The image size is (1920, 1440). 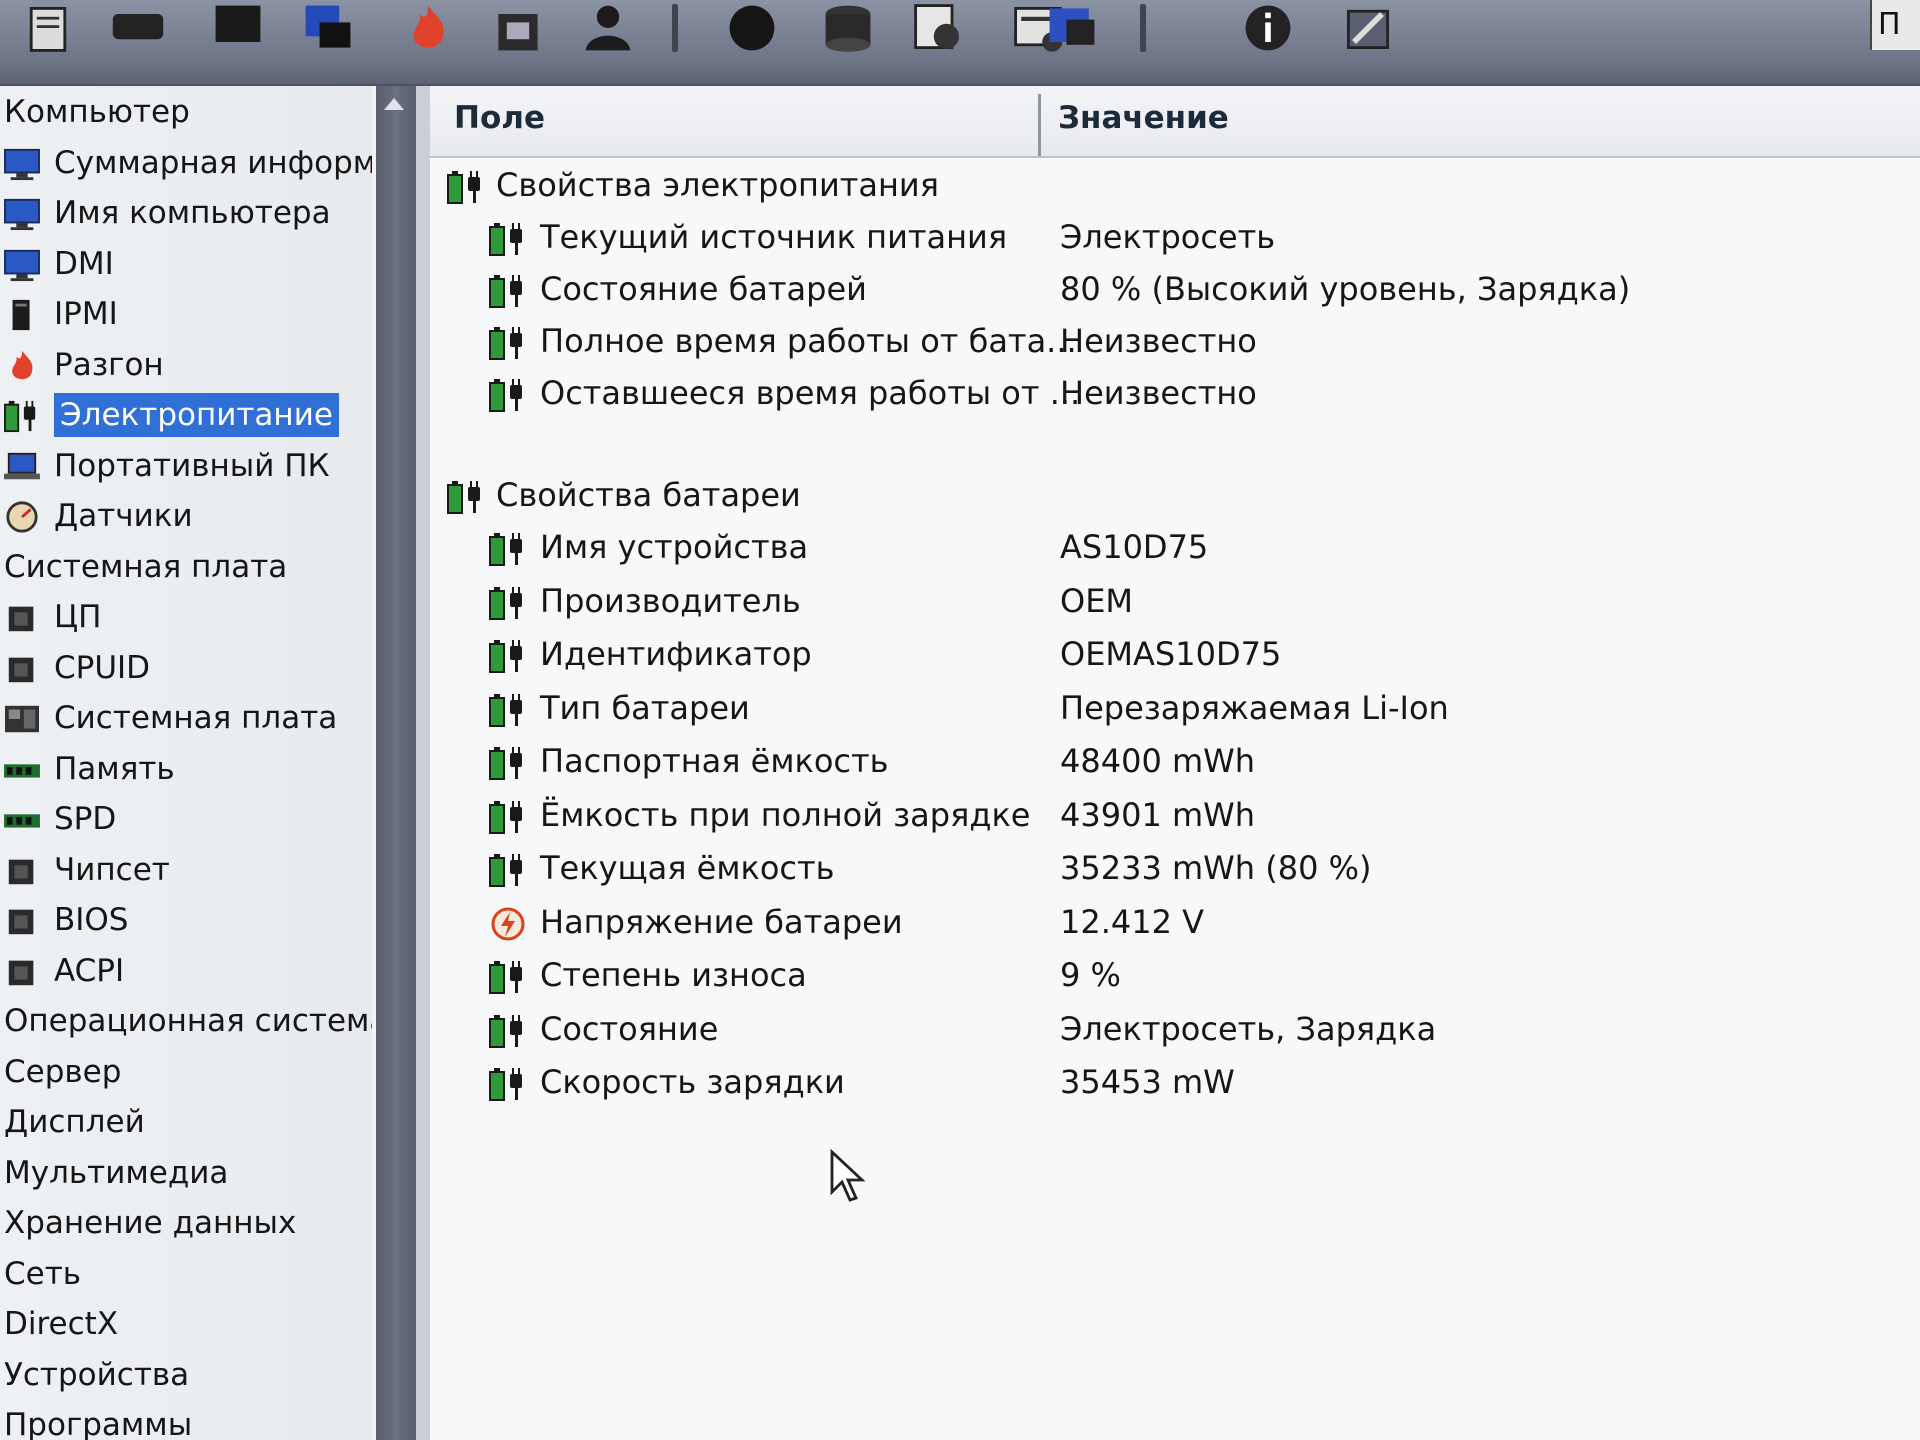 I want to click on tree-item-label: DMI, so click(x=84, y=263).